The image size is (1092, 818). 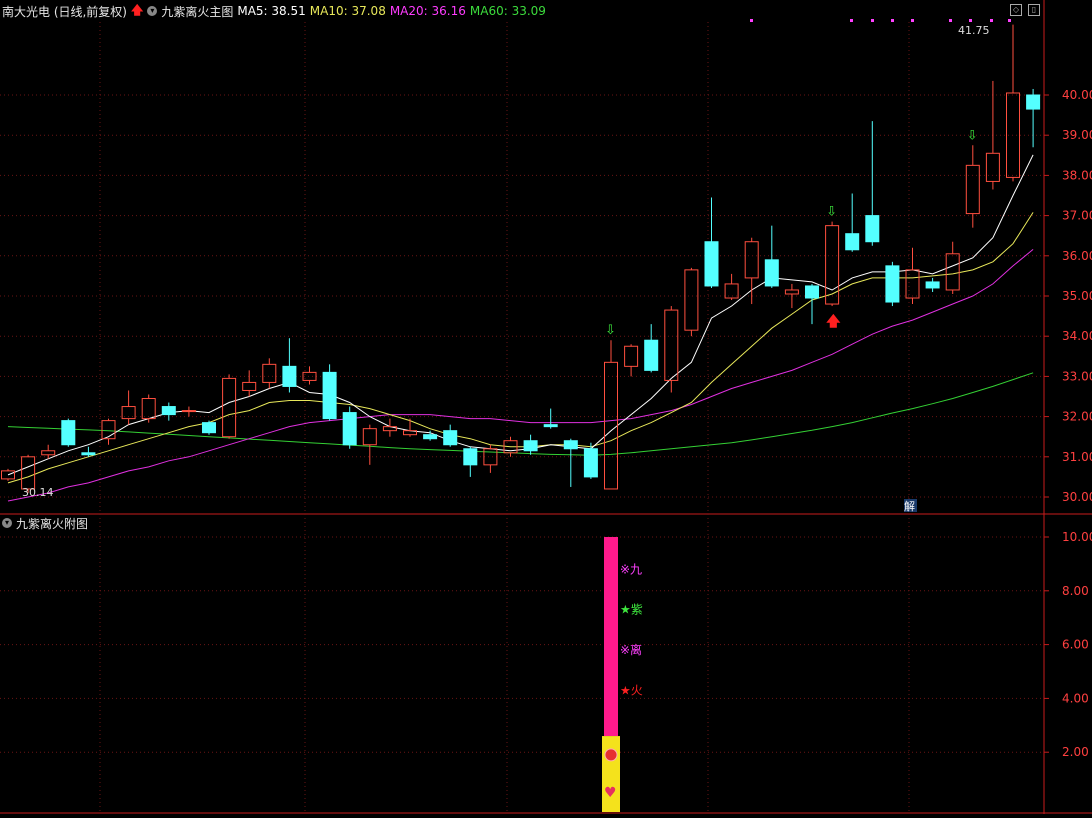 I want to click on ma5-value: MA5: 38.51, so click(x=271, y=11).